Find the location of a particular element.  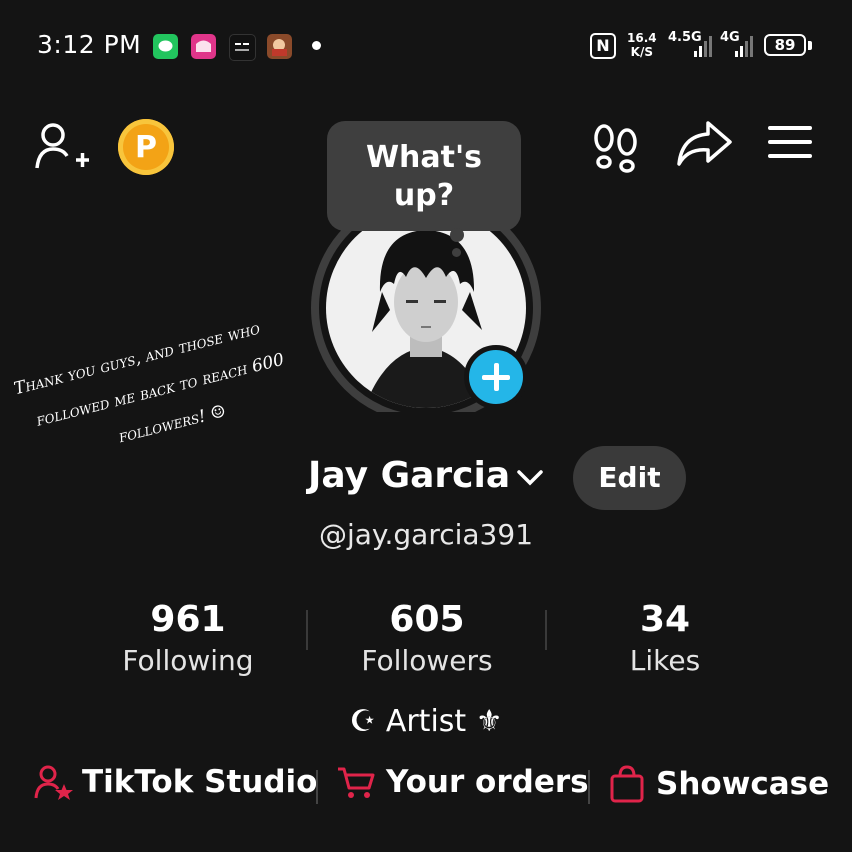

network-speed-unit: K/S is located at coordinates (641, 52).